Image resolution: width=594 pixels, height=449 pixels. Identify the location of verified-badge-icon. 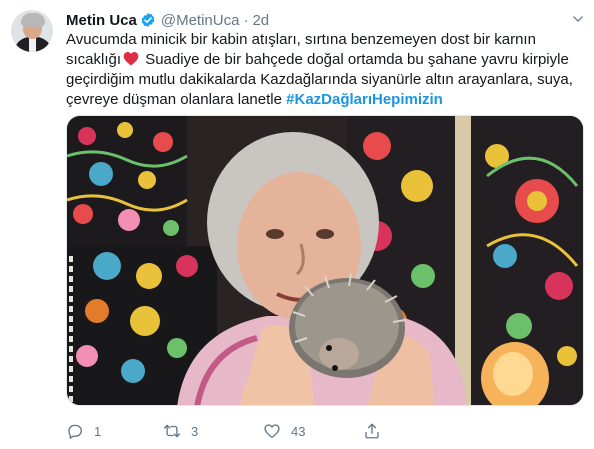
(148, 20).